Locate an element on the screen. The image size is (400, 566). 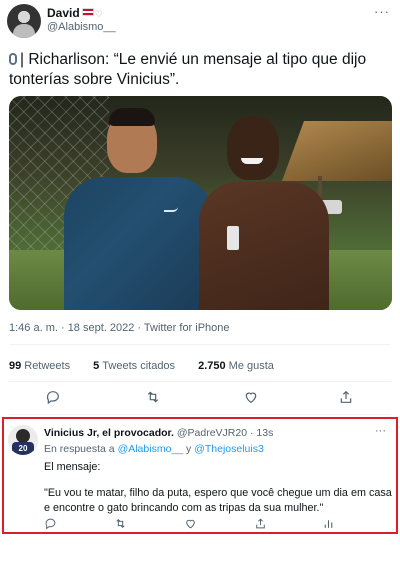
photo-person-left is located at coordinates (139, 209).